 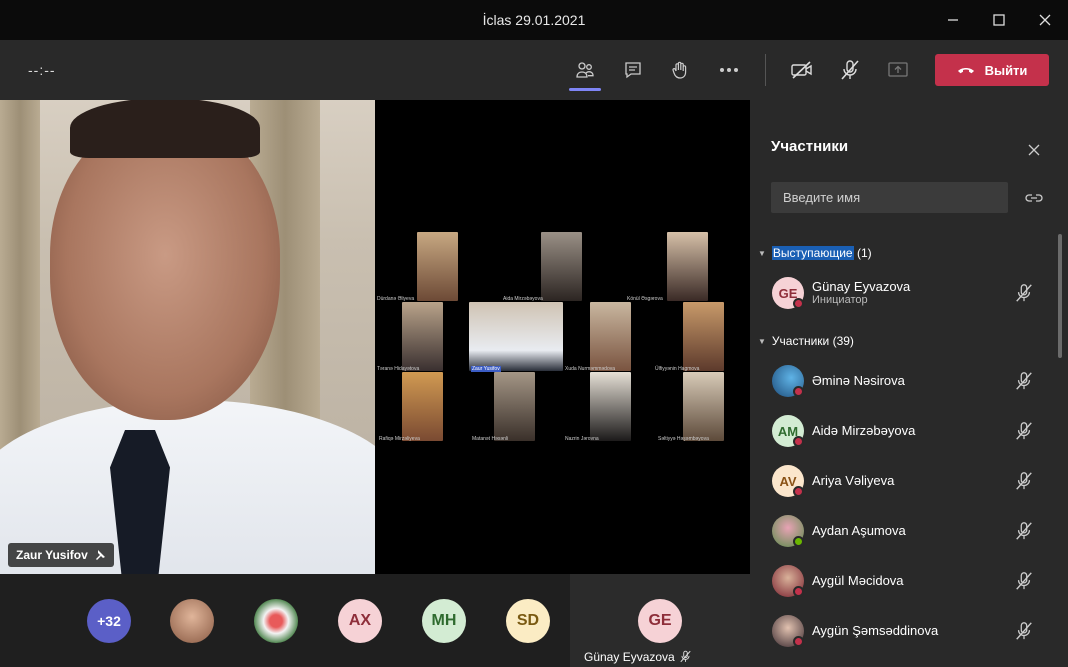 I want to click on share-screen-button, so click(x=898, y=70).